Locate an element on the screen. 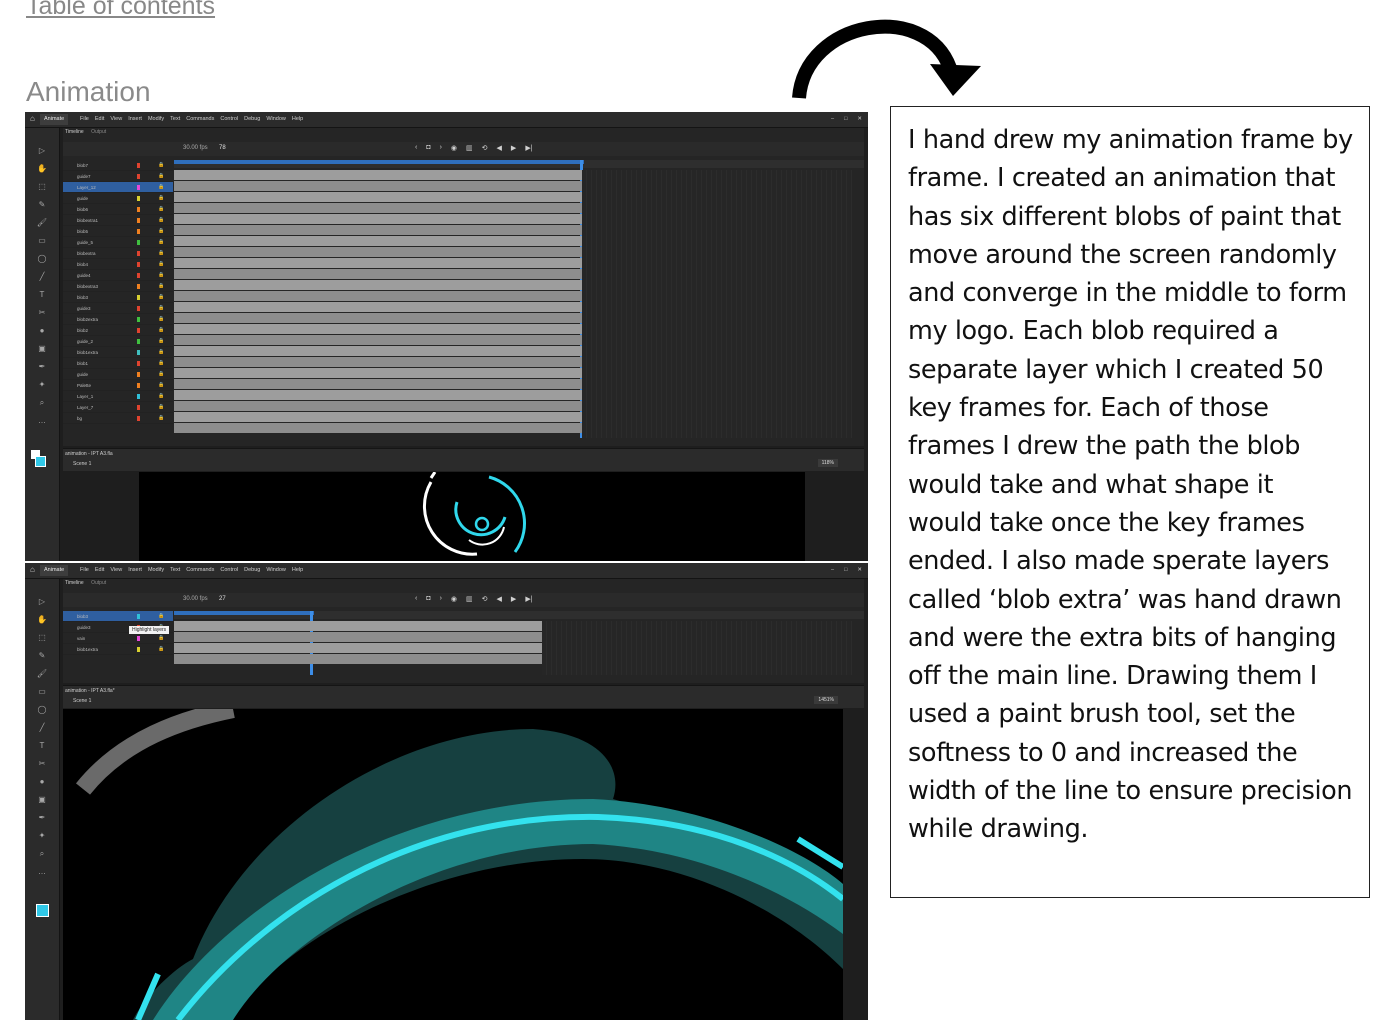 This screenshot has height=1020, width=1378. tab-output: Output is located at coordinates (98, 583).